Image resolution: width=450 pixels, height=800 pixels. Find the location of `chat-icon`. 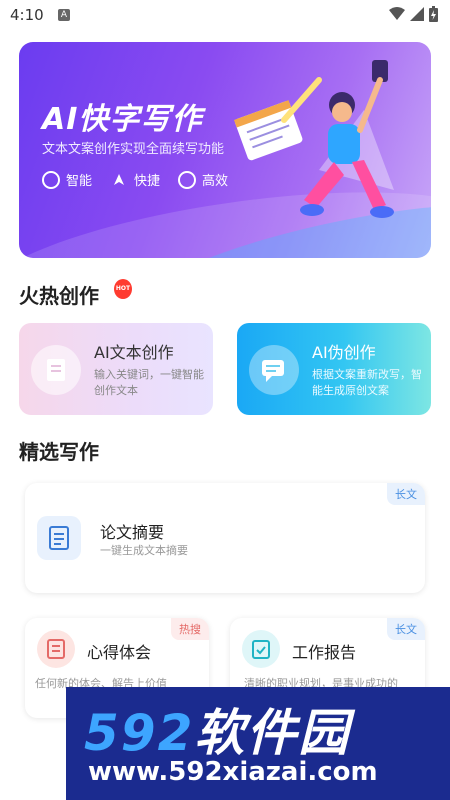

chat-icon is located at coordinates (274, 370).